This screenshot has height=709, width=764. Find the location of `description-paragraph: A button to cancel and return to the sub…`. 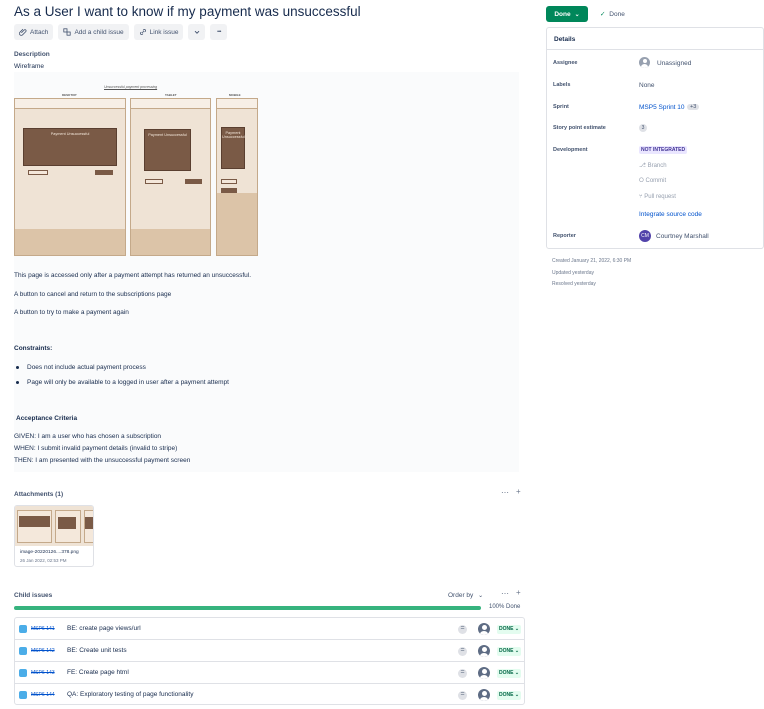

description-paragraph: A button to cancel and return to the sub… is located at coordinates (93, 294).